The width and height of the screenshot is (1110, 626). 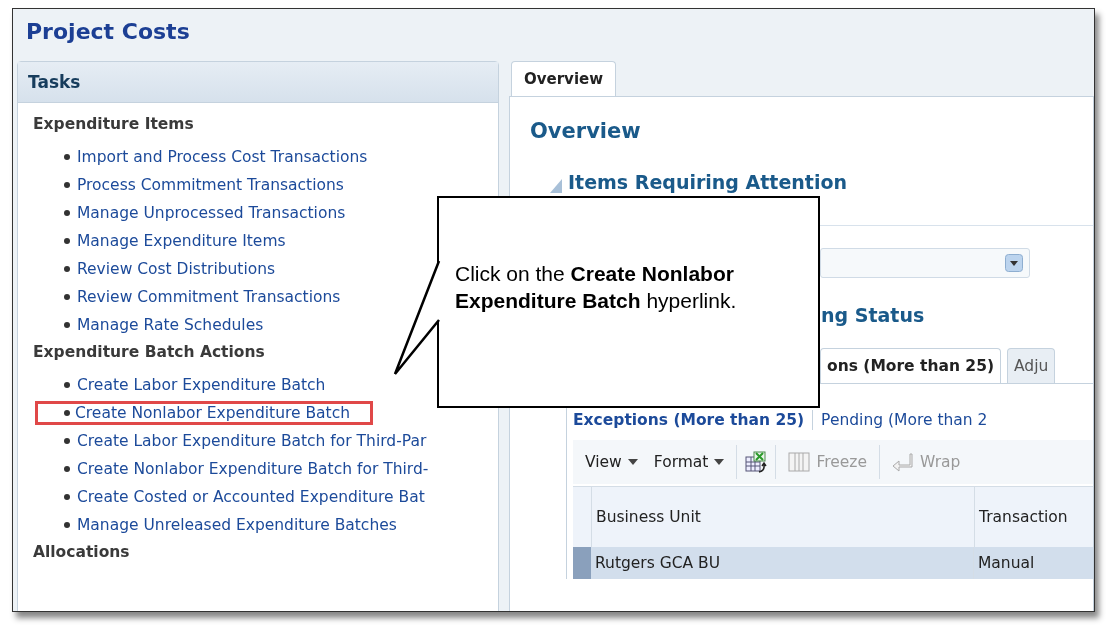 What do you see at coordinates (237, 525) in the screenshot?
I see `task-link: Manage Unreleased Expenditure Batches` at bounding box center [237, 525].